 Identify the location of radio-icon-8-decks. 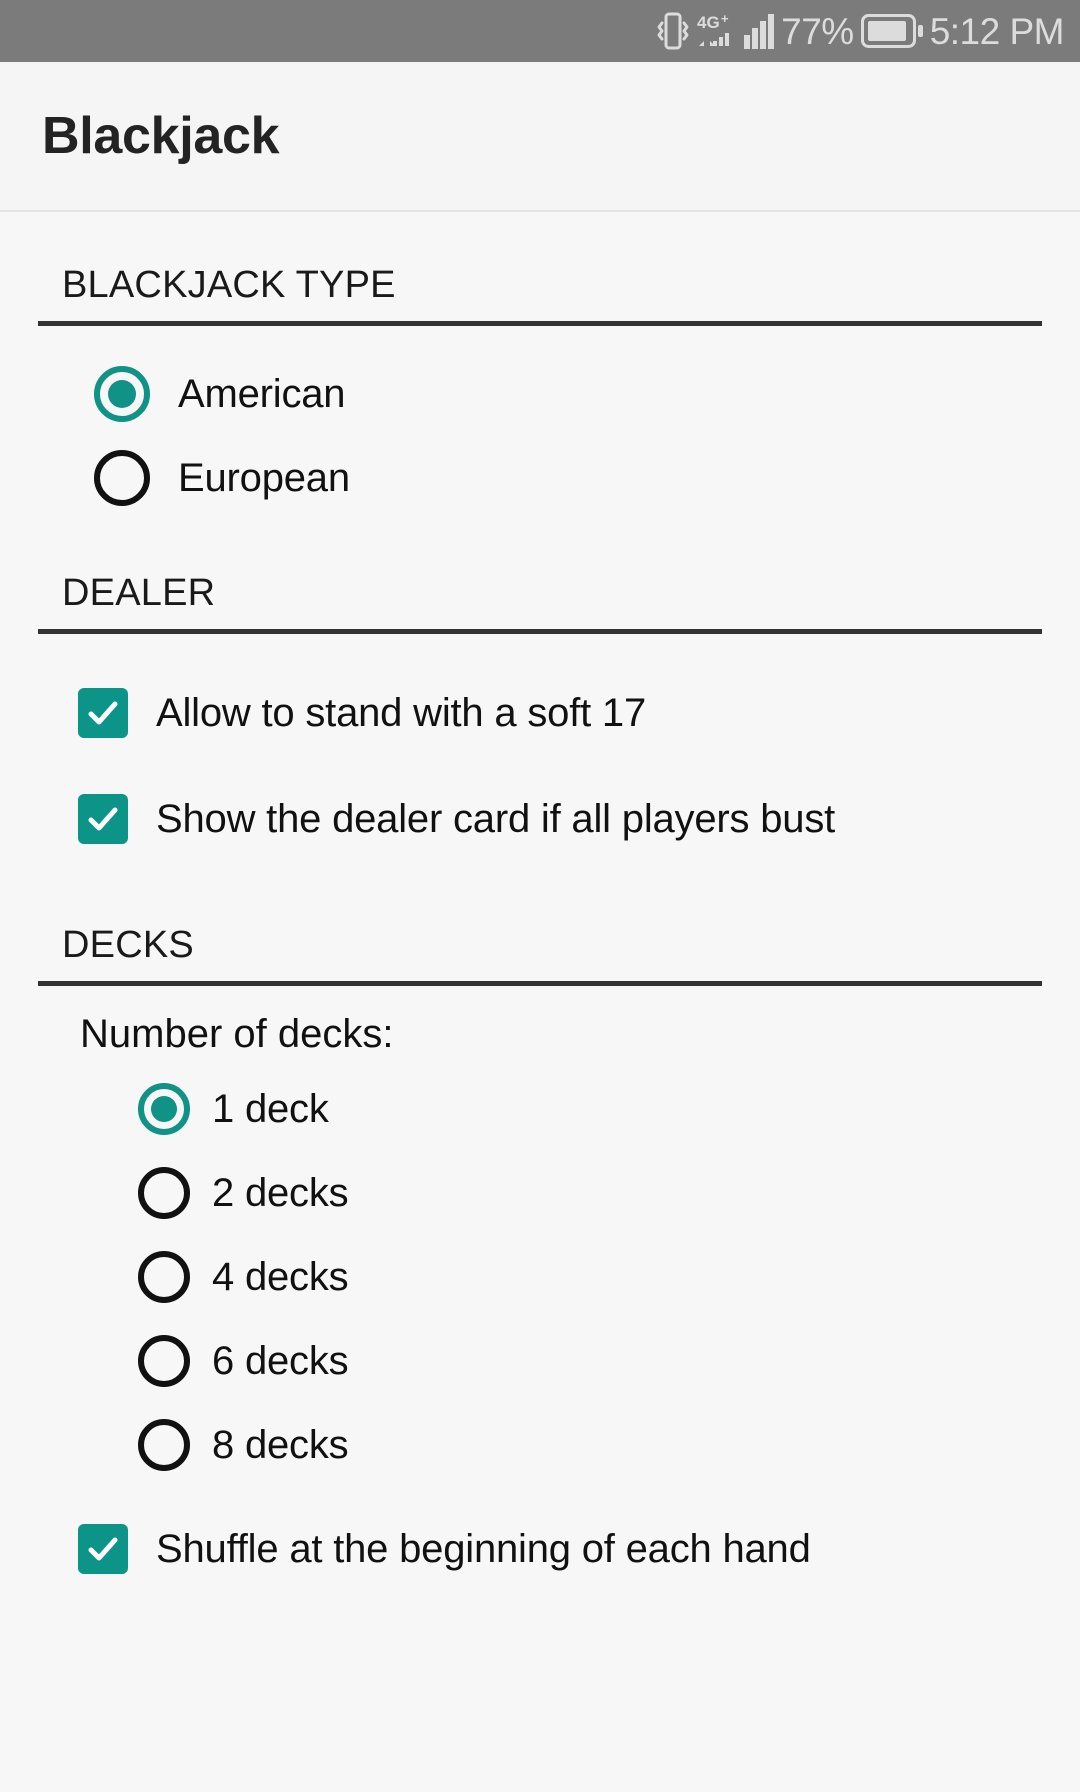
(164, 1445).